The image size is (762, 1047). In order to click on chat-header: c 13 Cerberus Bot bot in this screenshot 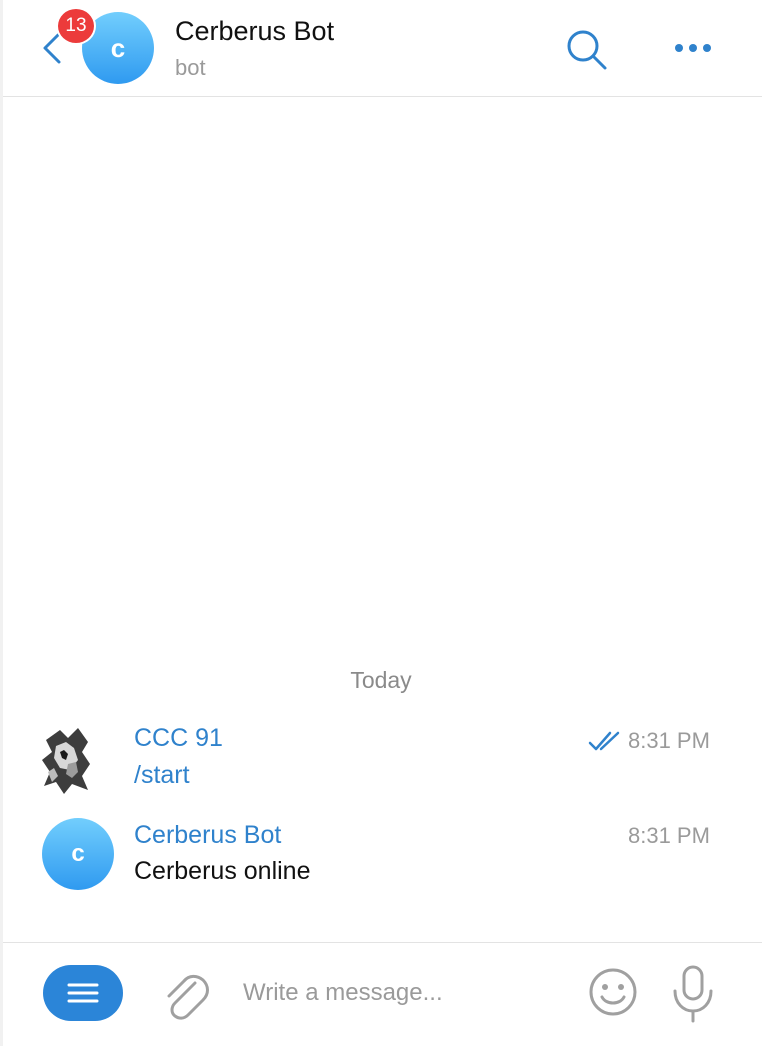, I will do `click(382, 48)`.